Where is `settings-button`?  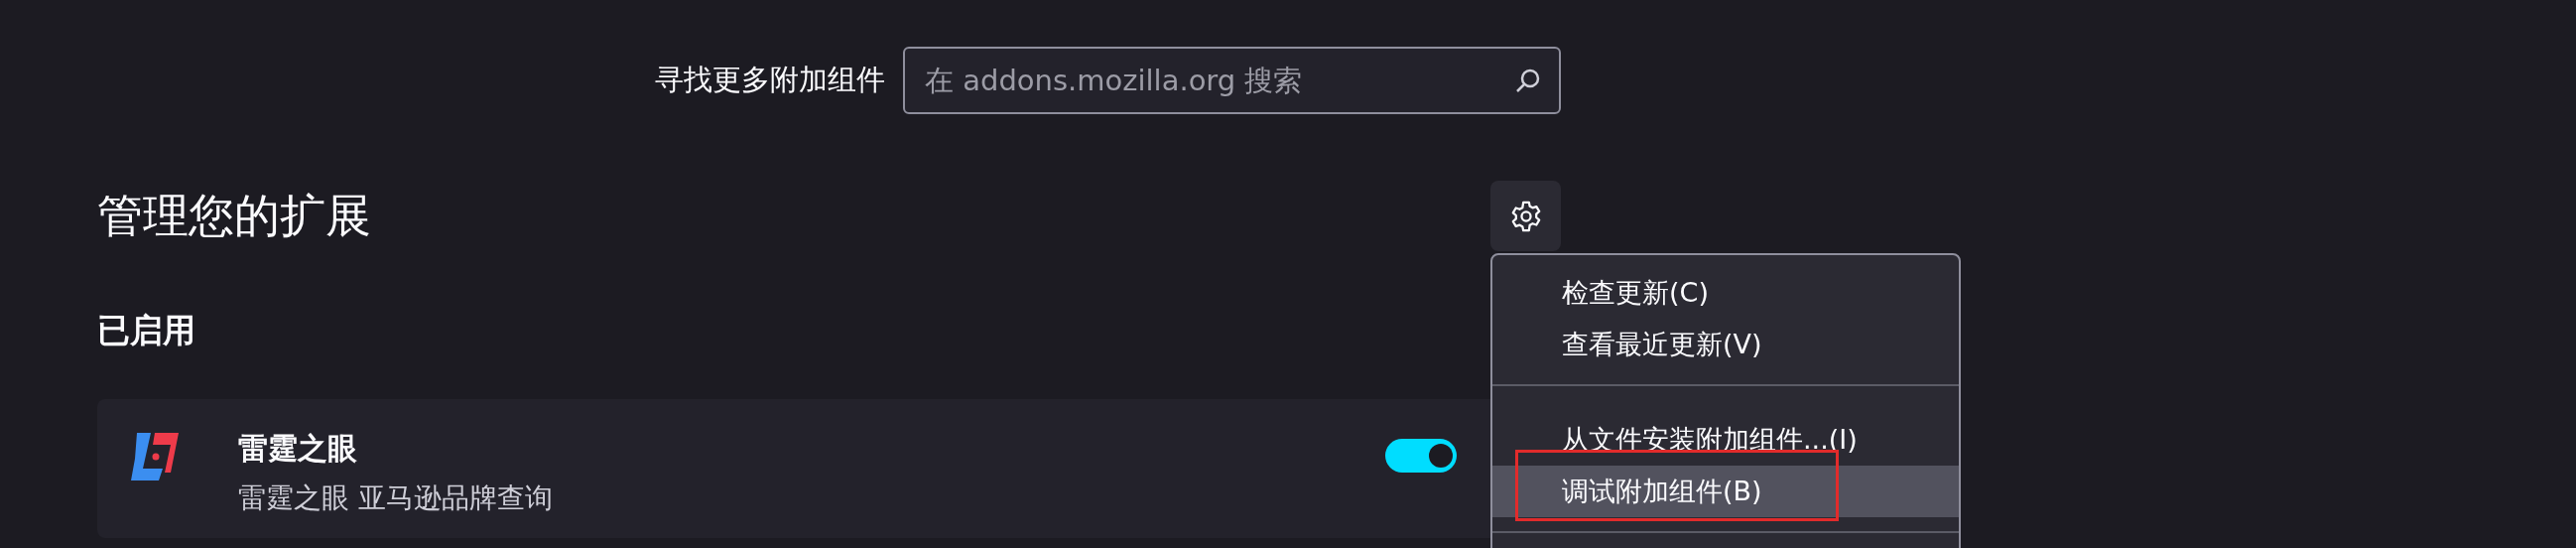
settings-button is located at coordinates (1526, 216).